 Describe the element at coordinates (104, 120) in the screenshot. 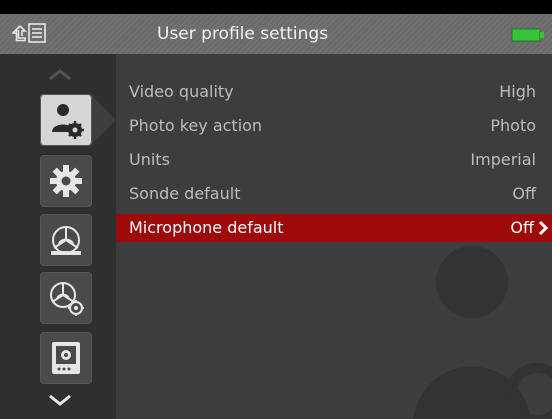

I see `active-pointer-icon` at that location.